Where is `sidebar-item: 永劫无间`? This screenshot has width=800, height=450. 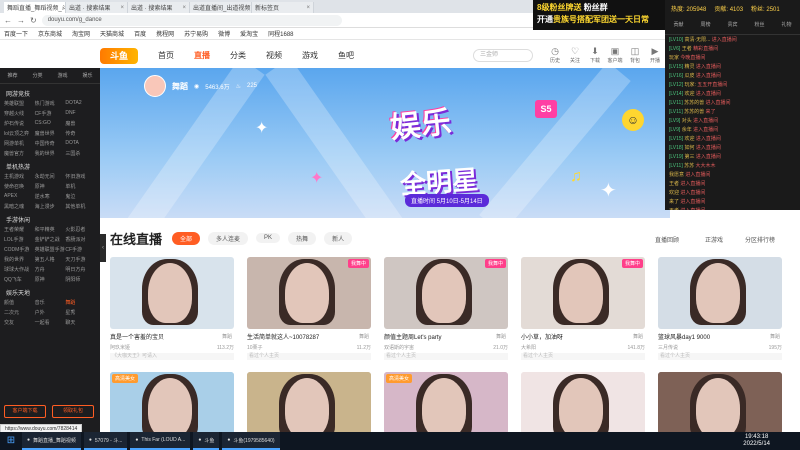 sidebar-item: 永劫无间 is located at coordinates (50, 176).